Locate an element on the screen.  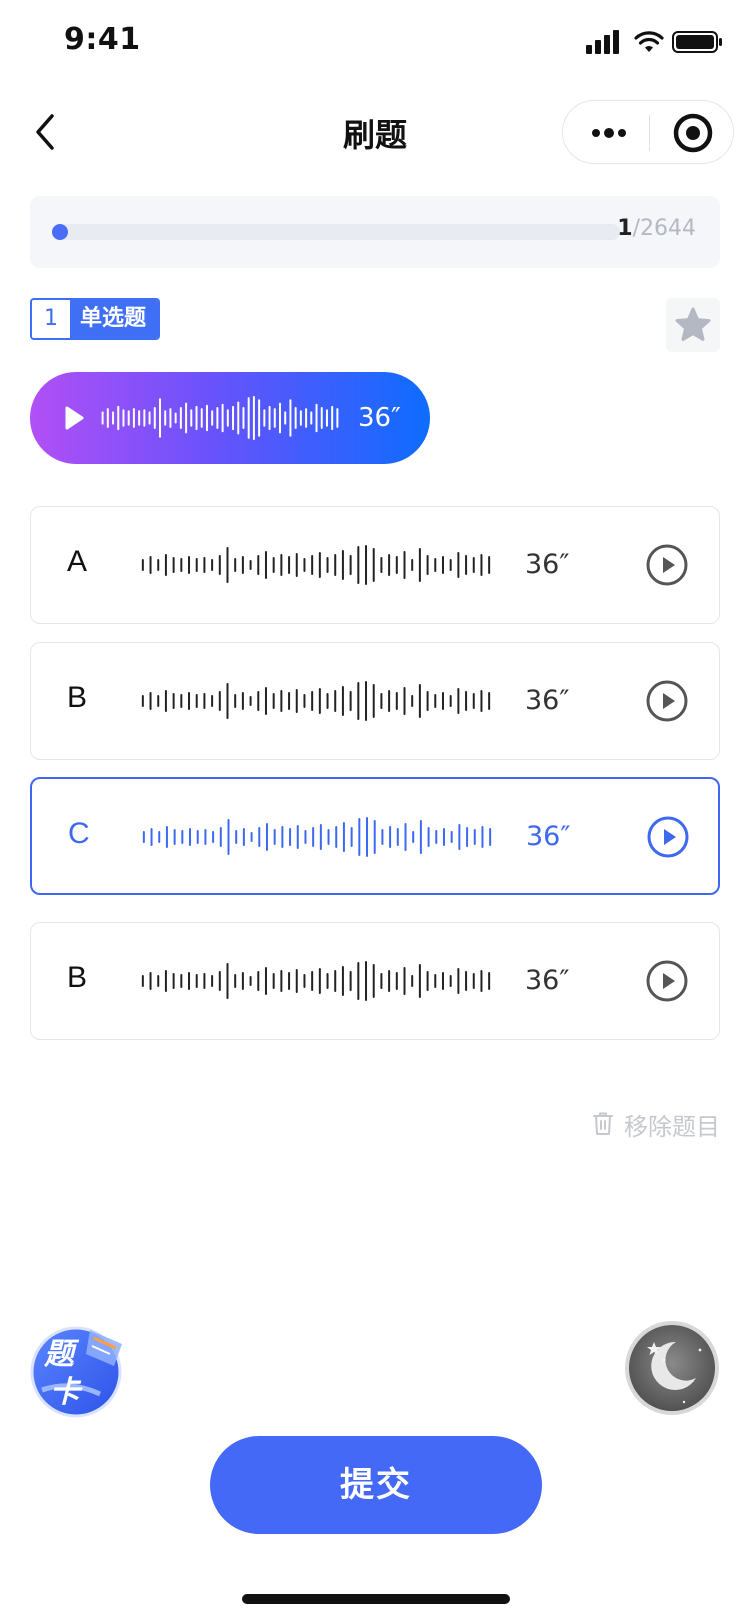
option-a: A 36″ is located at coordinates (375, 565).